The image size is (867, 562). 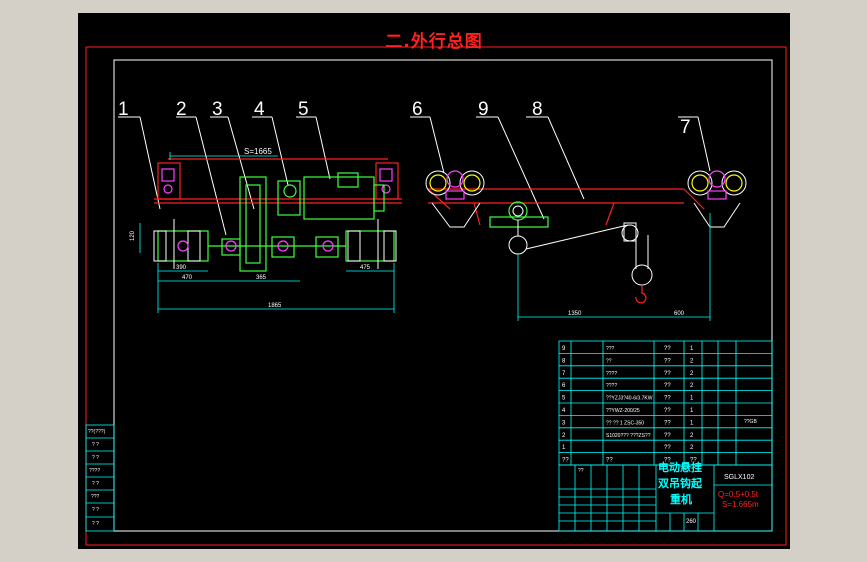 What do you see at coordinates (95, 497) in the screenshot?
I see `stamp-cell-5: ???` at bounding box center [95, 497].